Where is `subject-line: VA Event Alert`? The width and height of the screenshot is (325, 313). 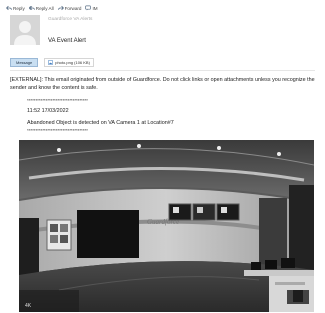 subject-line: VA Event Alert is located at coordinates (67, 41).